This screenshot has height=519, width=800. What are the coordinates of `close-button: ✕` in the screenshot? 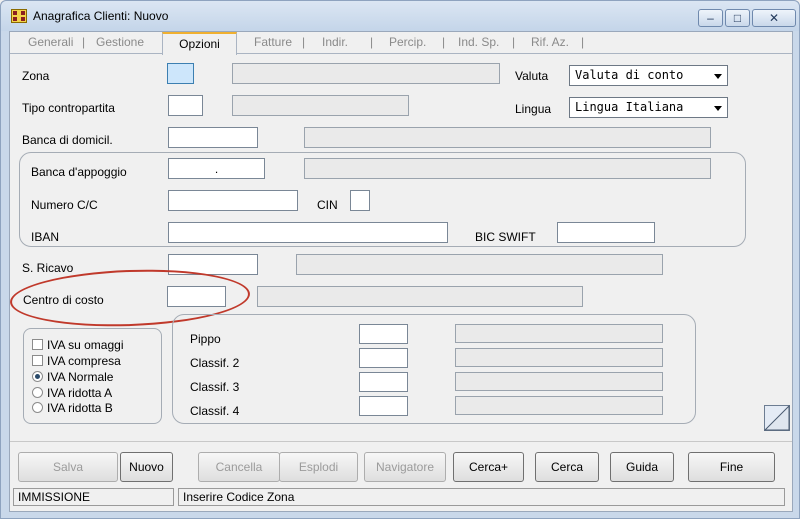 It's located at (774, 18).